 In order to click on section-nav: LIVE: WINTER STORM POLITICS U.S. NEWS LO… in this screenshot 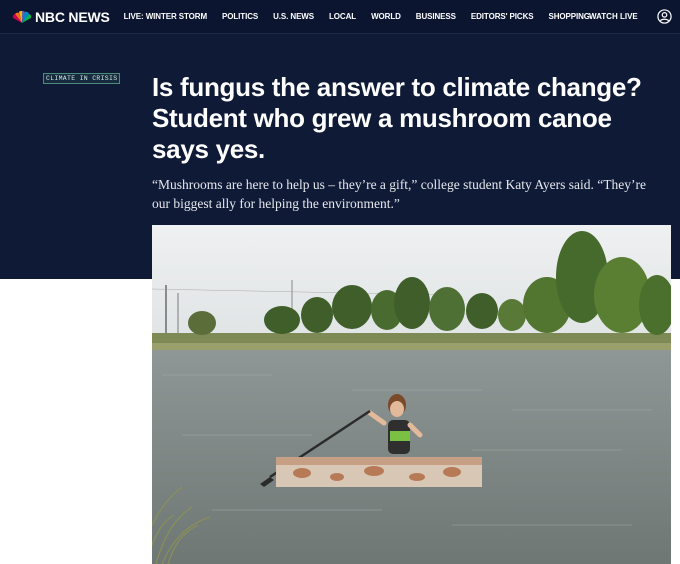, I will do `click(364, 16)`.